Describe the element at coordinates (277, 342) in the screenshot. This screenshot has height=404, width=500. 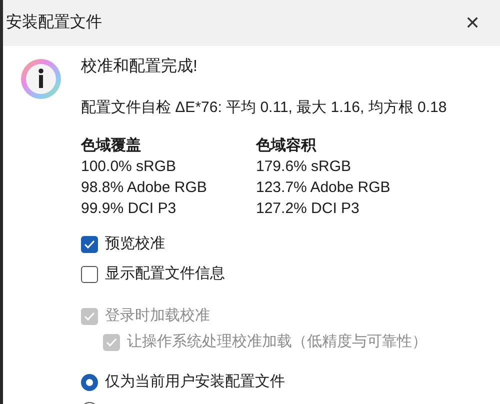
I see `checkbox-label: 让操作系统处理校准加载（低精度与可靠性）` at that location.